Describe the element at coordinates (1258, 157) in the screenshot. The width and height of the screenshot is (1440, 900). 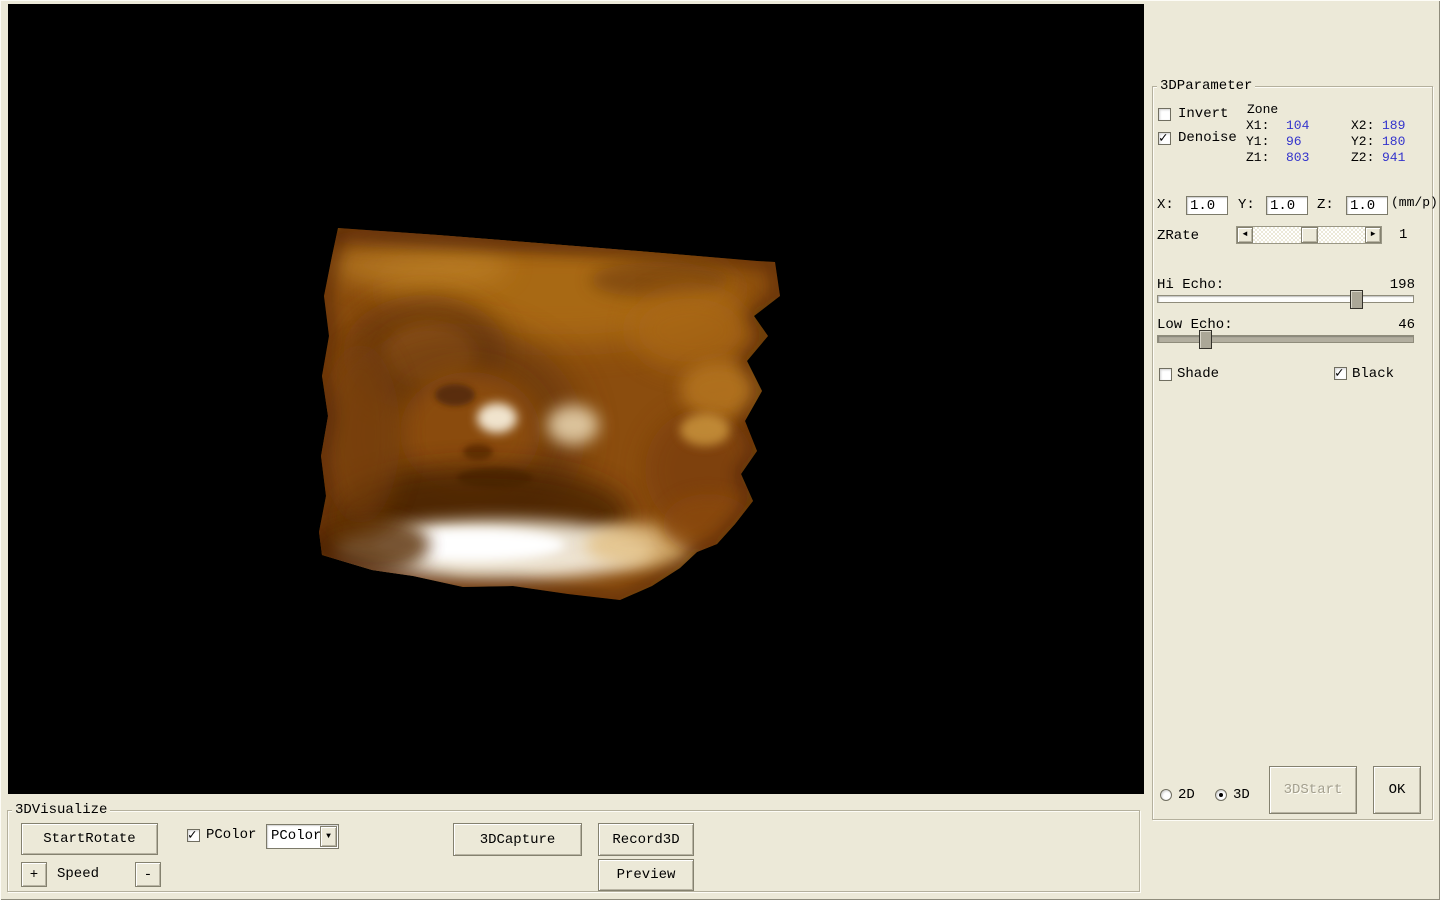
I see `zone-z1-label: Z1:` at that location.